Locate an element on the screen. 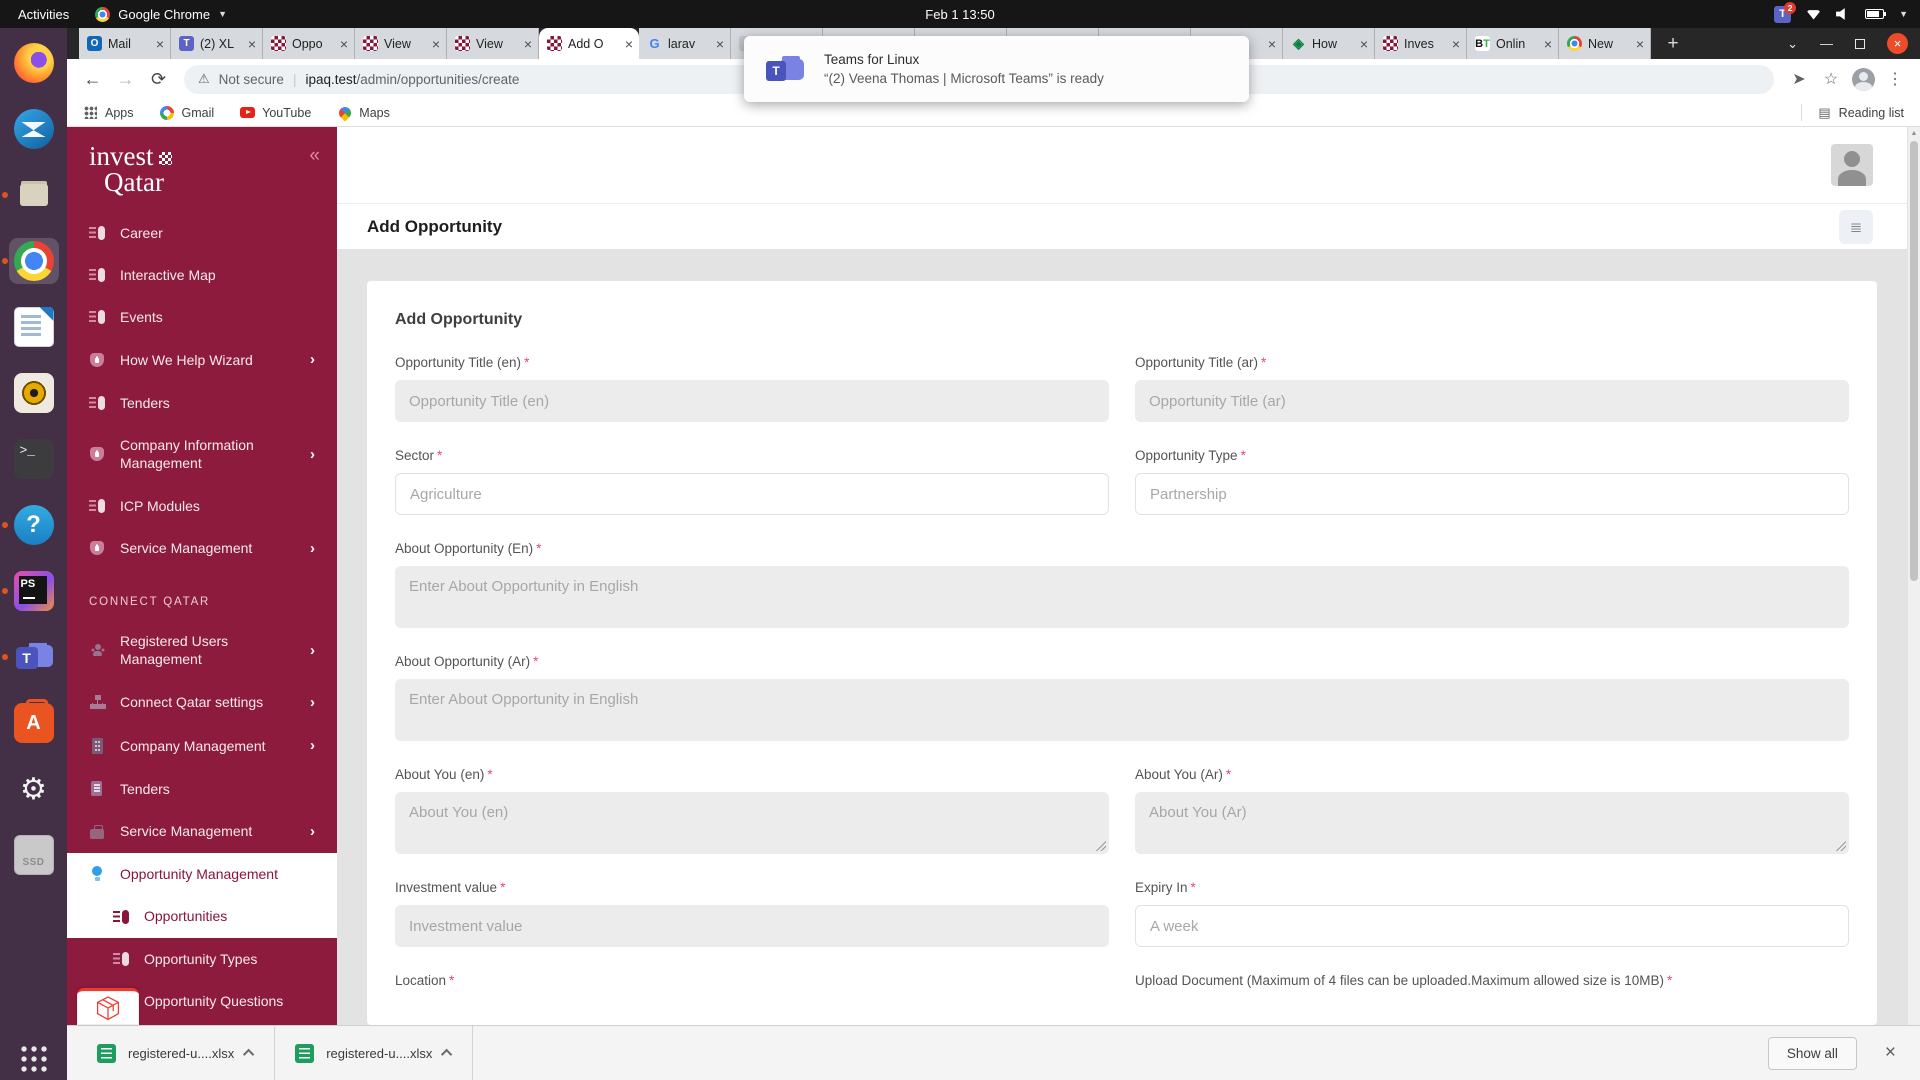 The width and height of the screenshot is (1920, 1080). dock-item-software is located at coordinates (34, 722).